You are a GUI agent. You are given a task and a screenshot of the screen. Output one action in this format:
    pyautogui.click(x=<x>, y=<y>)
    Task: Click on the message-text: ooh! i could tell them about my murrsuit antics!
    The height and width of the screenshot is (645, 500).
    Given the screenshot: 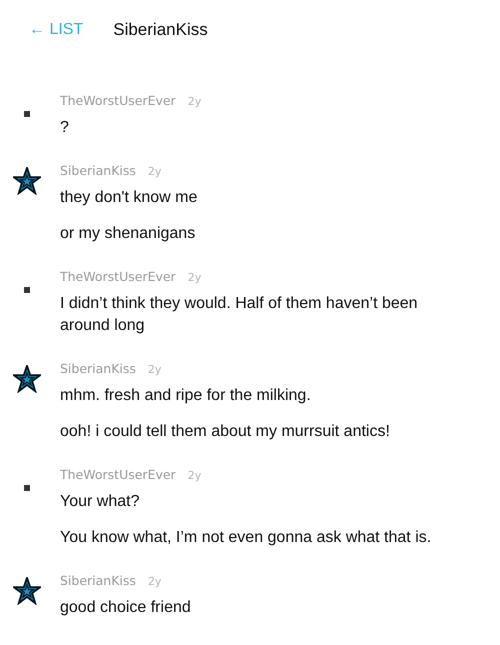 What is the action you would take?
    pyautogui.click(x=225, y=432)
    